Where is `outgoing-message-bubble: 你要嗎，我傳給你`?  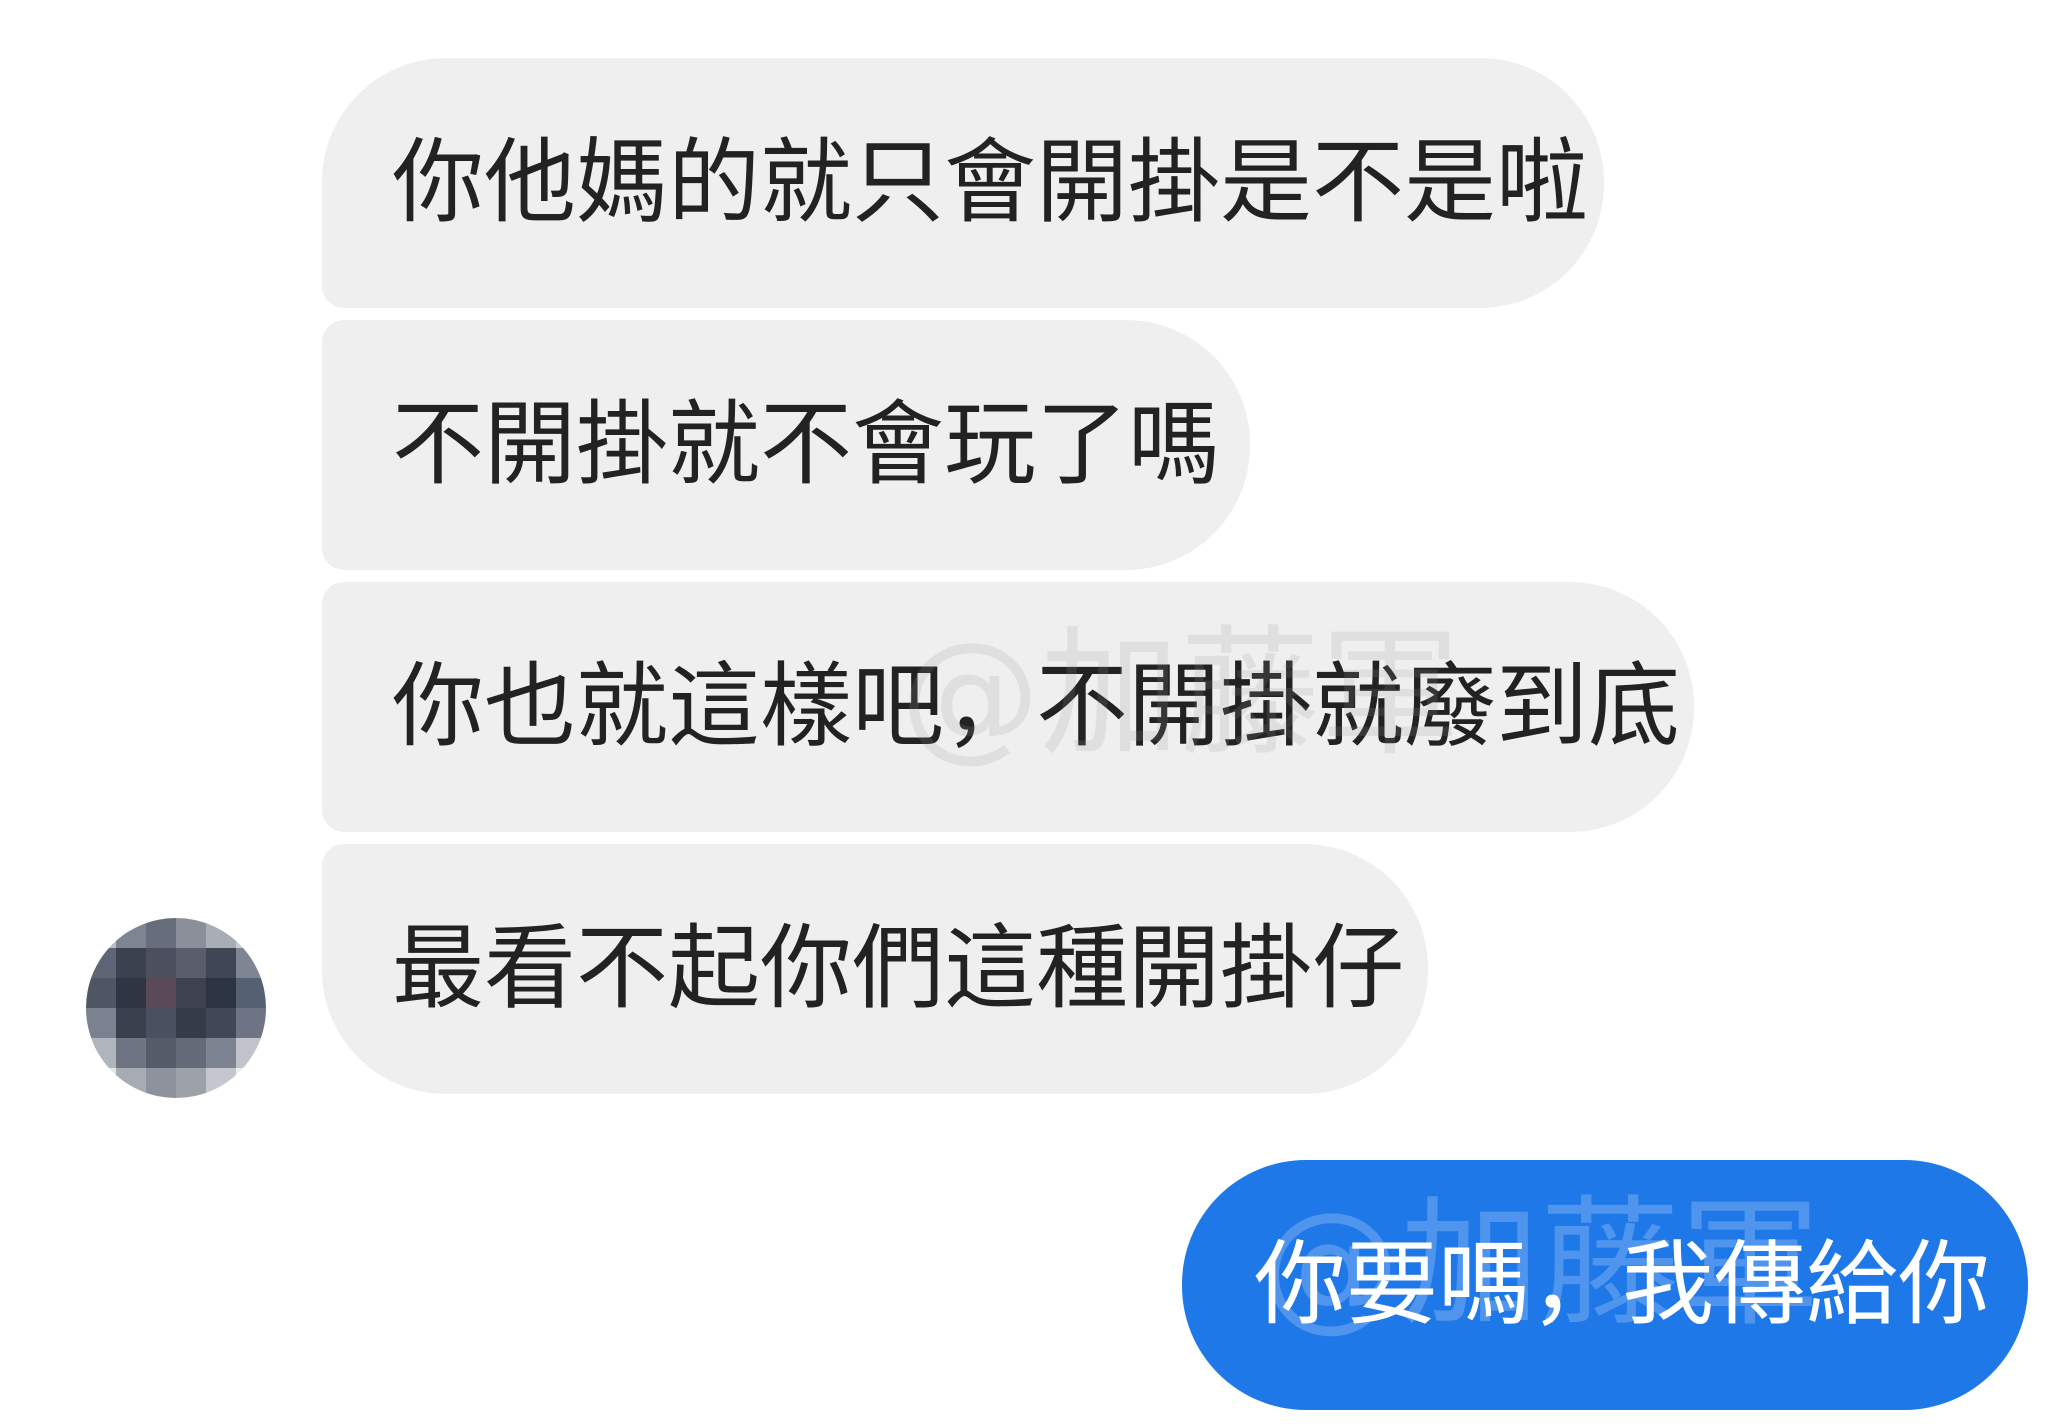
outgoing-message-bubble: 你要嗎，我傳給你 is located at coordinates (1605, 1285).